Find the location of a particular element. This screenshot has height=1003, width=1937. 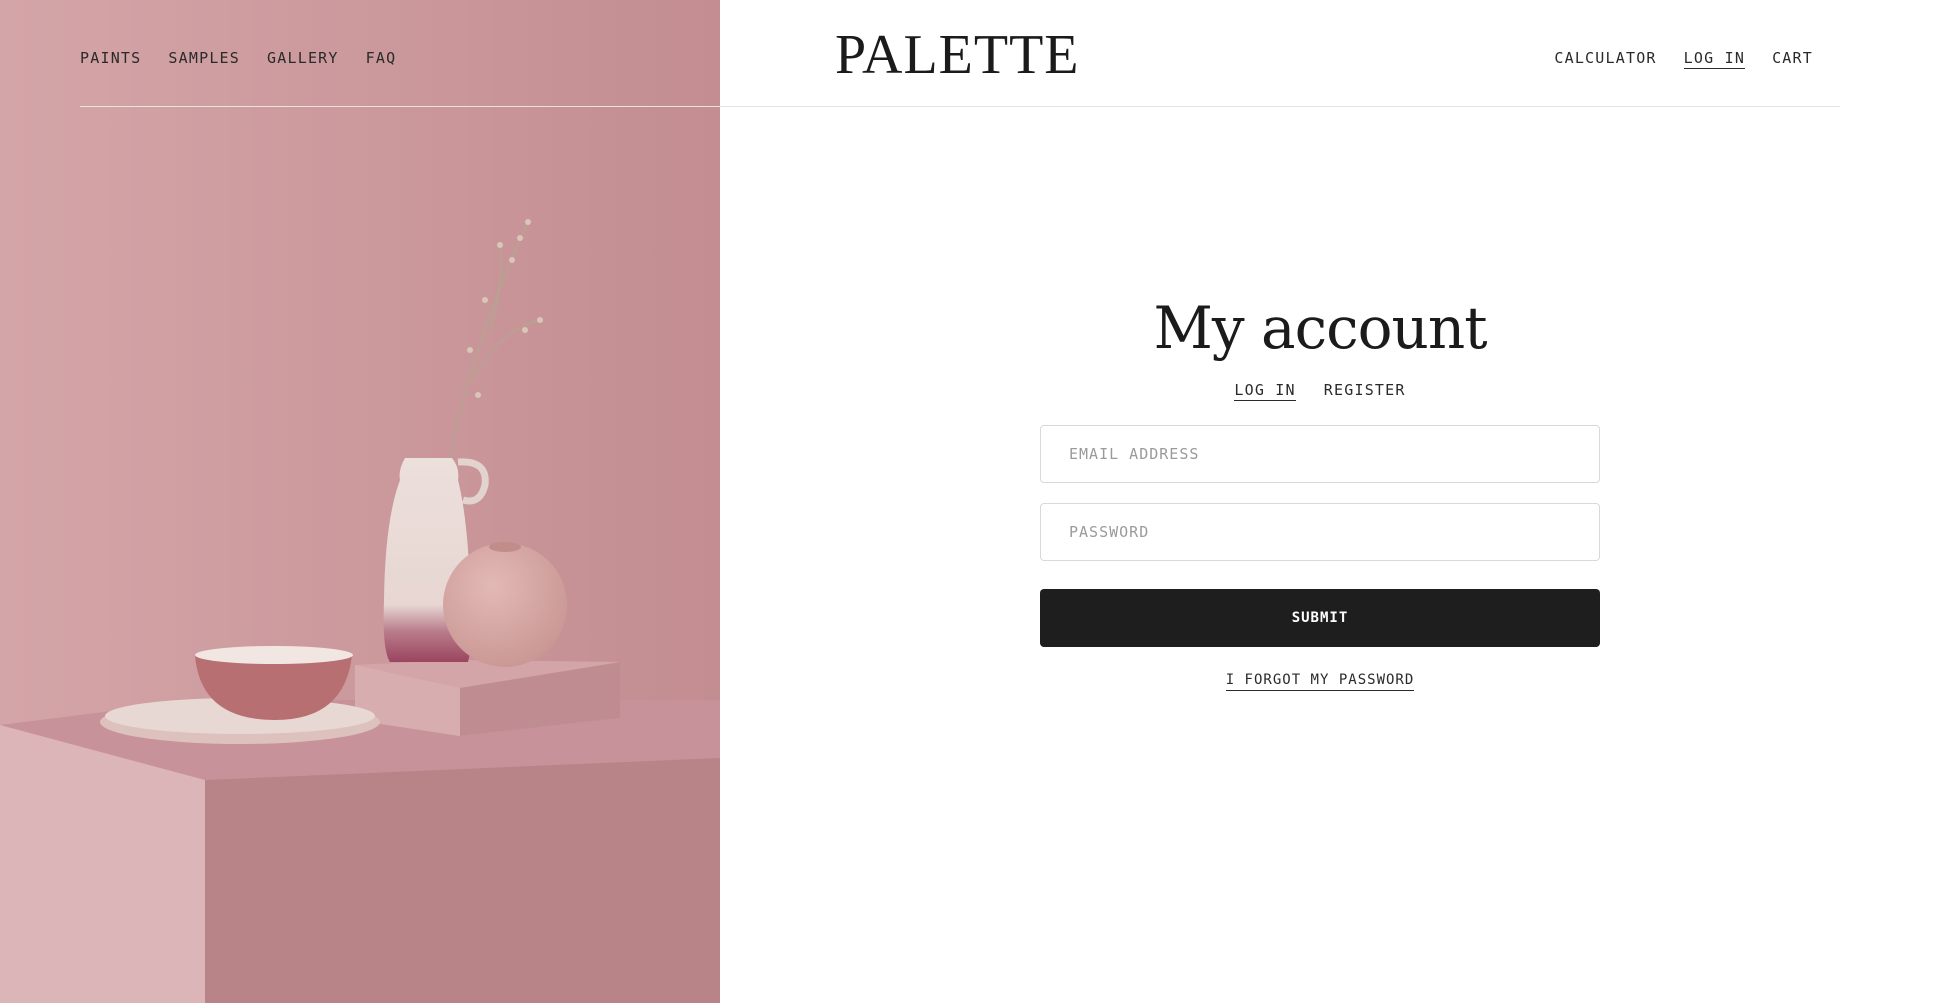

nav-faq-link: FAQ is located at coordinates (381, 58).